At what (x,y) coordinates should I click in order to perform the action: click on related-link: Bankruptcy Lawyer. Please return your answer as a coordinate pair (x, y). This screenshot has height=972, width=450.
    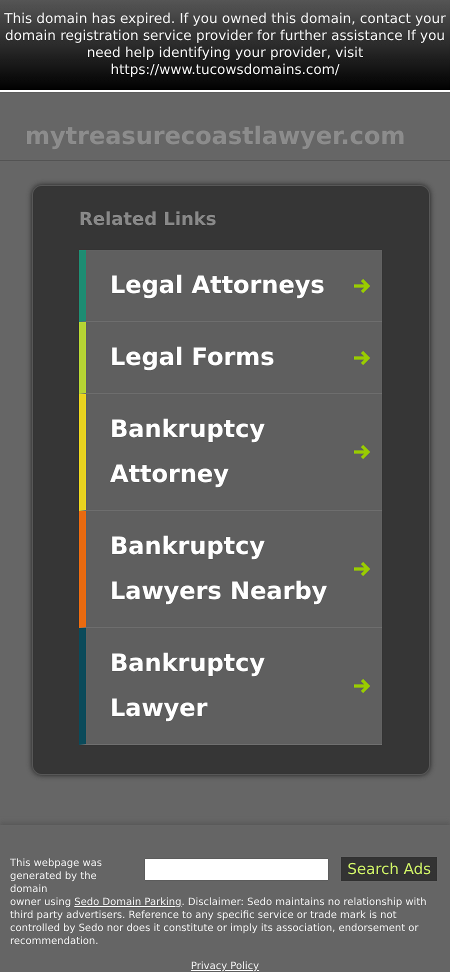
    Looking at the image, I should click on (230, 686).